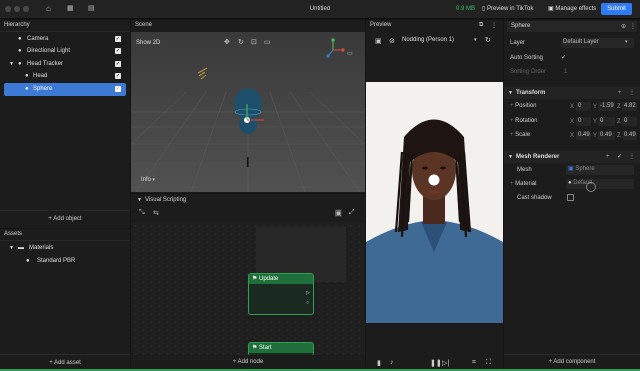  I want to click on submit-button: Submit, so click(616, 9).